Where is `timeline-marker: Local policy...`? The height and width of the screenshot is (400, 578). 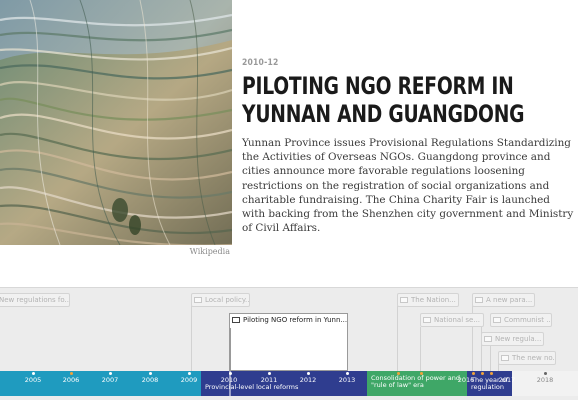 timeline-marker: Local policy... is located at coordinates (220, 300).